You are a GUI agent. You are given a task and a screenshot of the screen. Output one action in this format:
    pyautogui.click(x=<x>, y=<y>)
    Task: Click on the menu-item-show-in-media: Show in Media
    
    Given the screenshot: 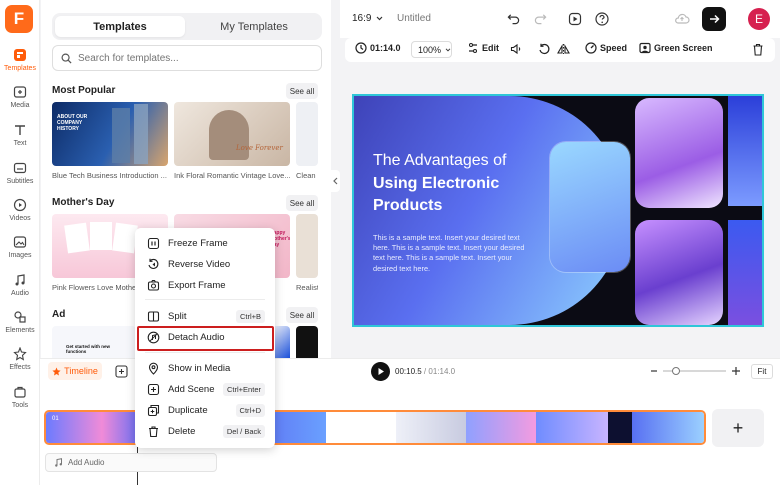 What is the action you would take?
    pyautogui.click(x=205, y=368)
    